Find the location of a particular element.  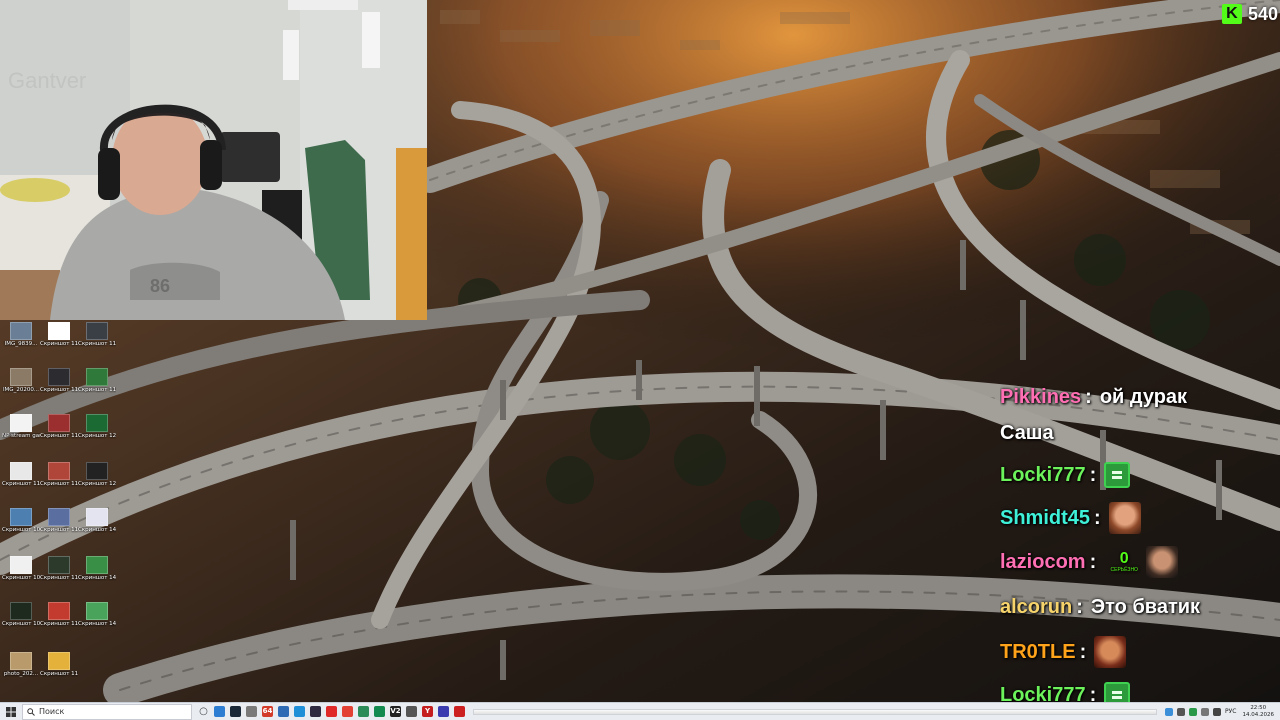

windows-taskbar: Поиск ○ 64 V2 Y РУС 22:50 14.04.2026 is located at coordinates (640, 711).